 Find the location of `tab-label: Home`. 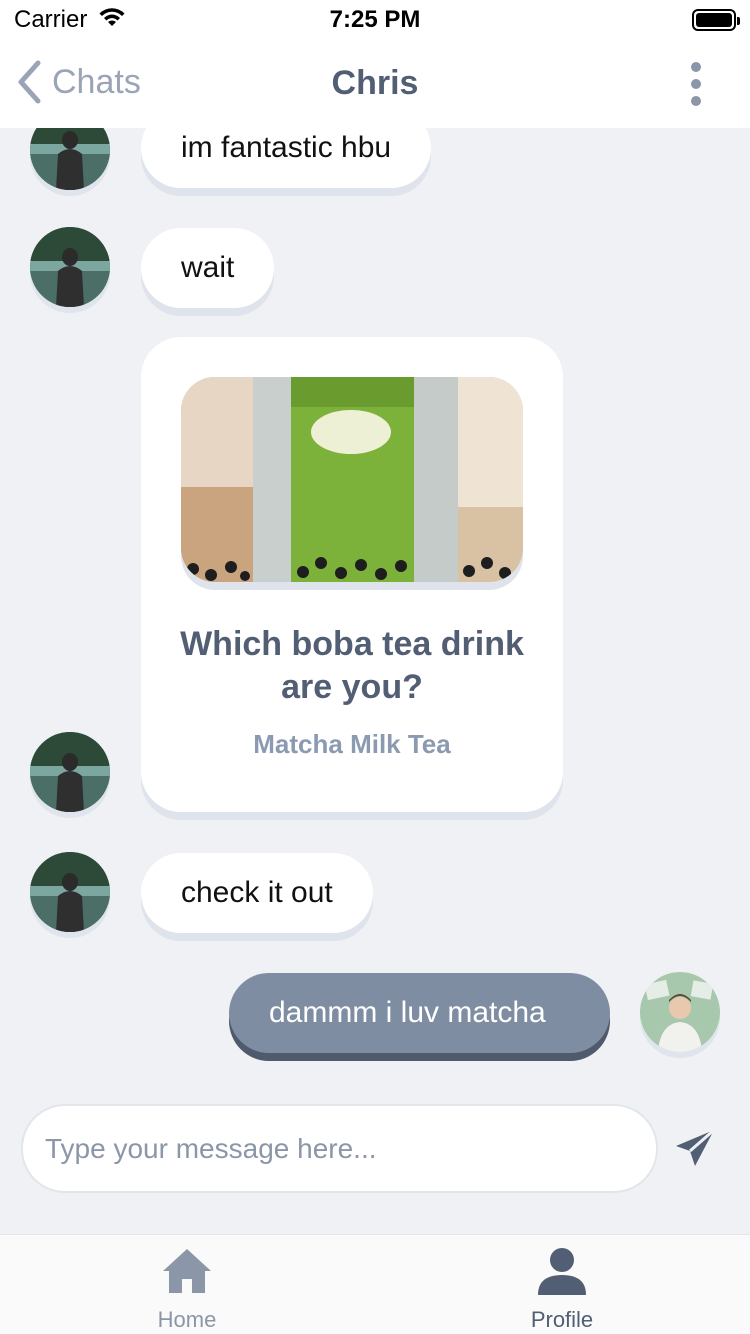

tab-label: Home is located at coordinates (187, 1319).